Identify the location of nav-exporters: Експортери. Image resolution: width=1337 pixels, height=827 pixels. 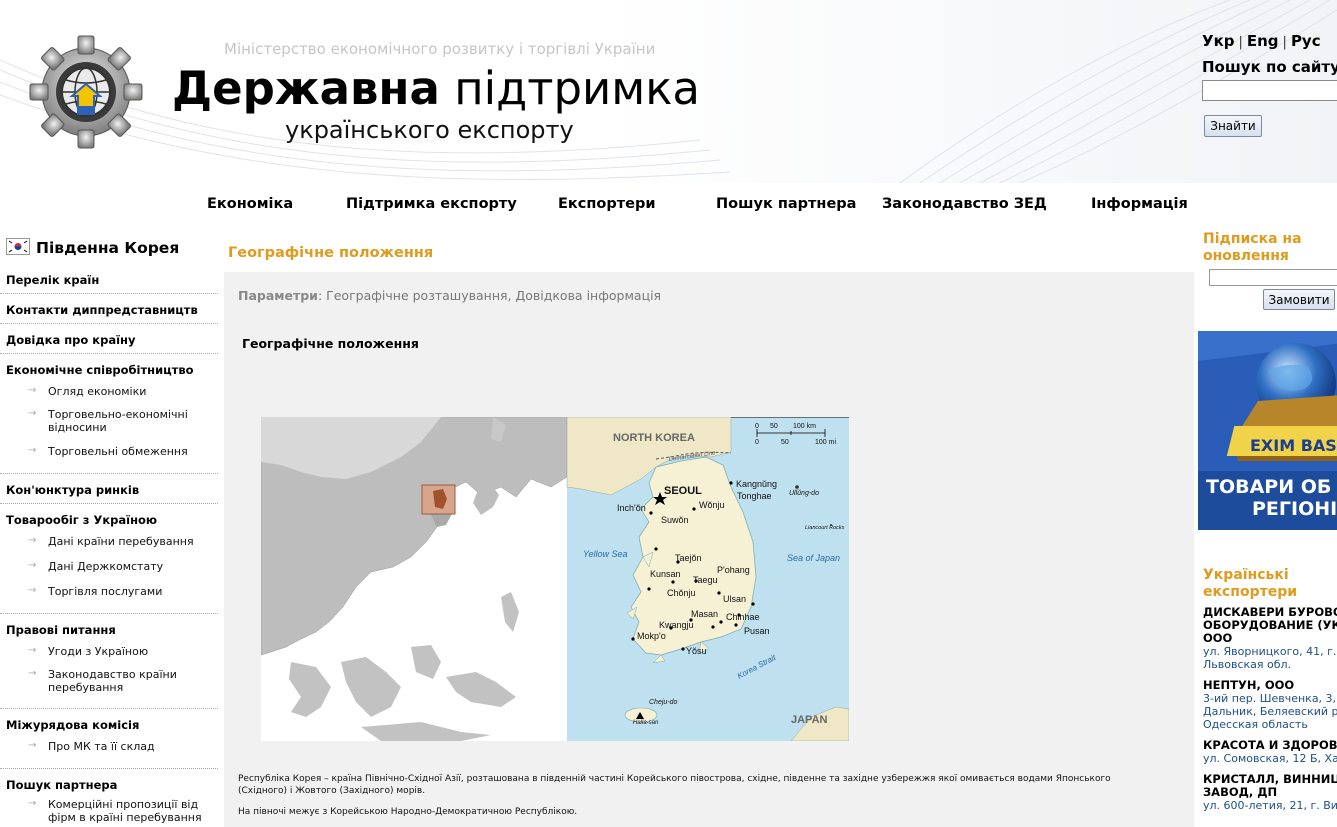
(606, 204).